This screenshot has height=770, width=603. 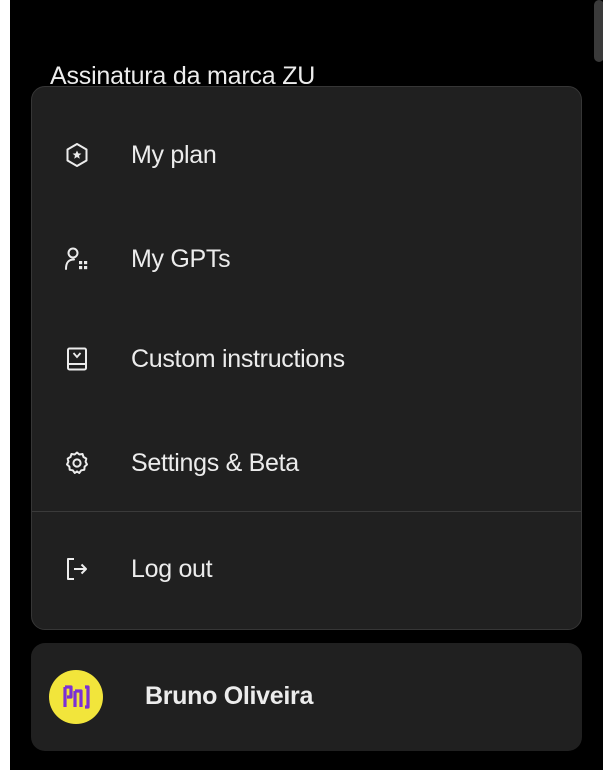 I want to click on menu-item-my-gpts: My GPTs, so click(x=306, y=259).